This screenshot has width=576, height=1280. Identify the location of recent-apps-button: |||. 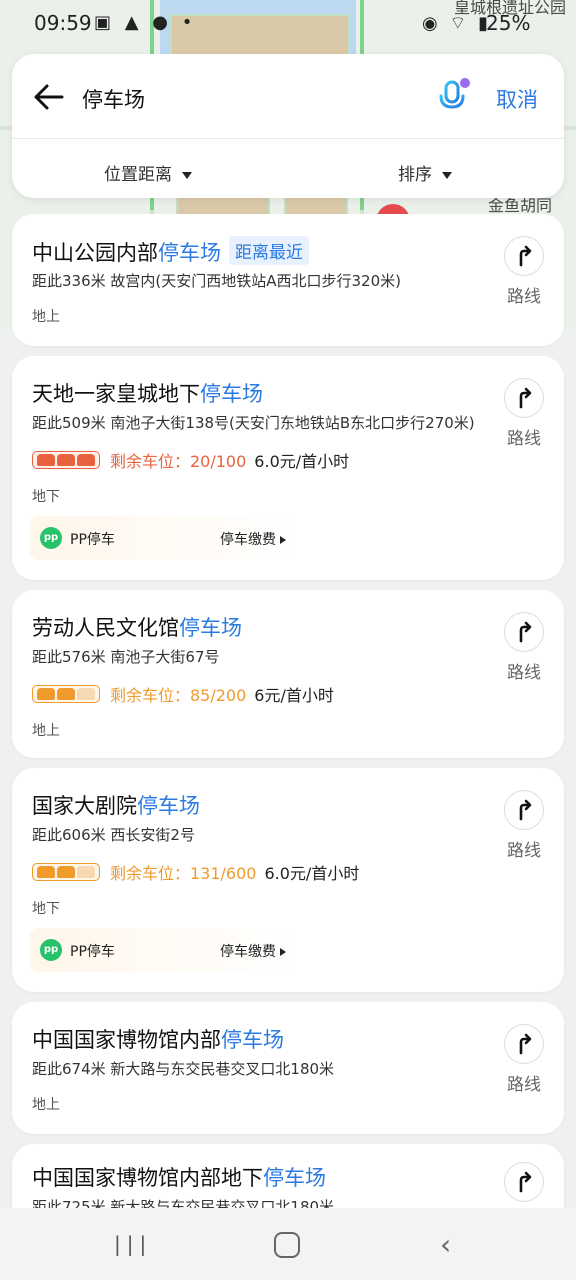
(133, 1244).